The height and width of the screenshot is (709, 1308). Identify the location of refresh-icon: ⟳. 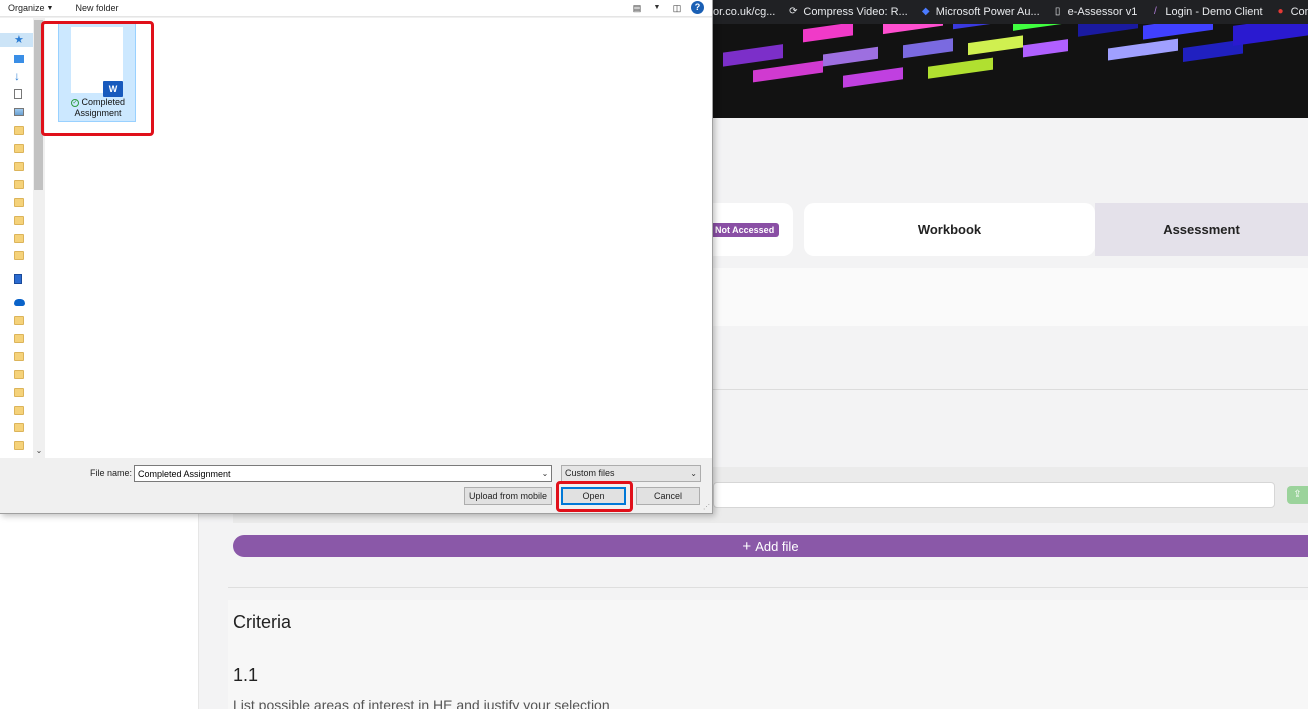
(793, 11).